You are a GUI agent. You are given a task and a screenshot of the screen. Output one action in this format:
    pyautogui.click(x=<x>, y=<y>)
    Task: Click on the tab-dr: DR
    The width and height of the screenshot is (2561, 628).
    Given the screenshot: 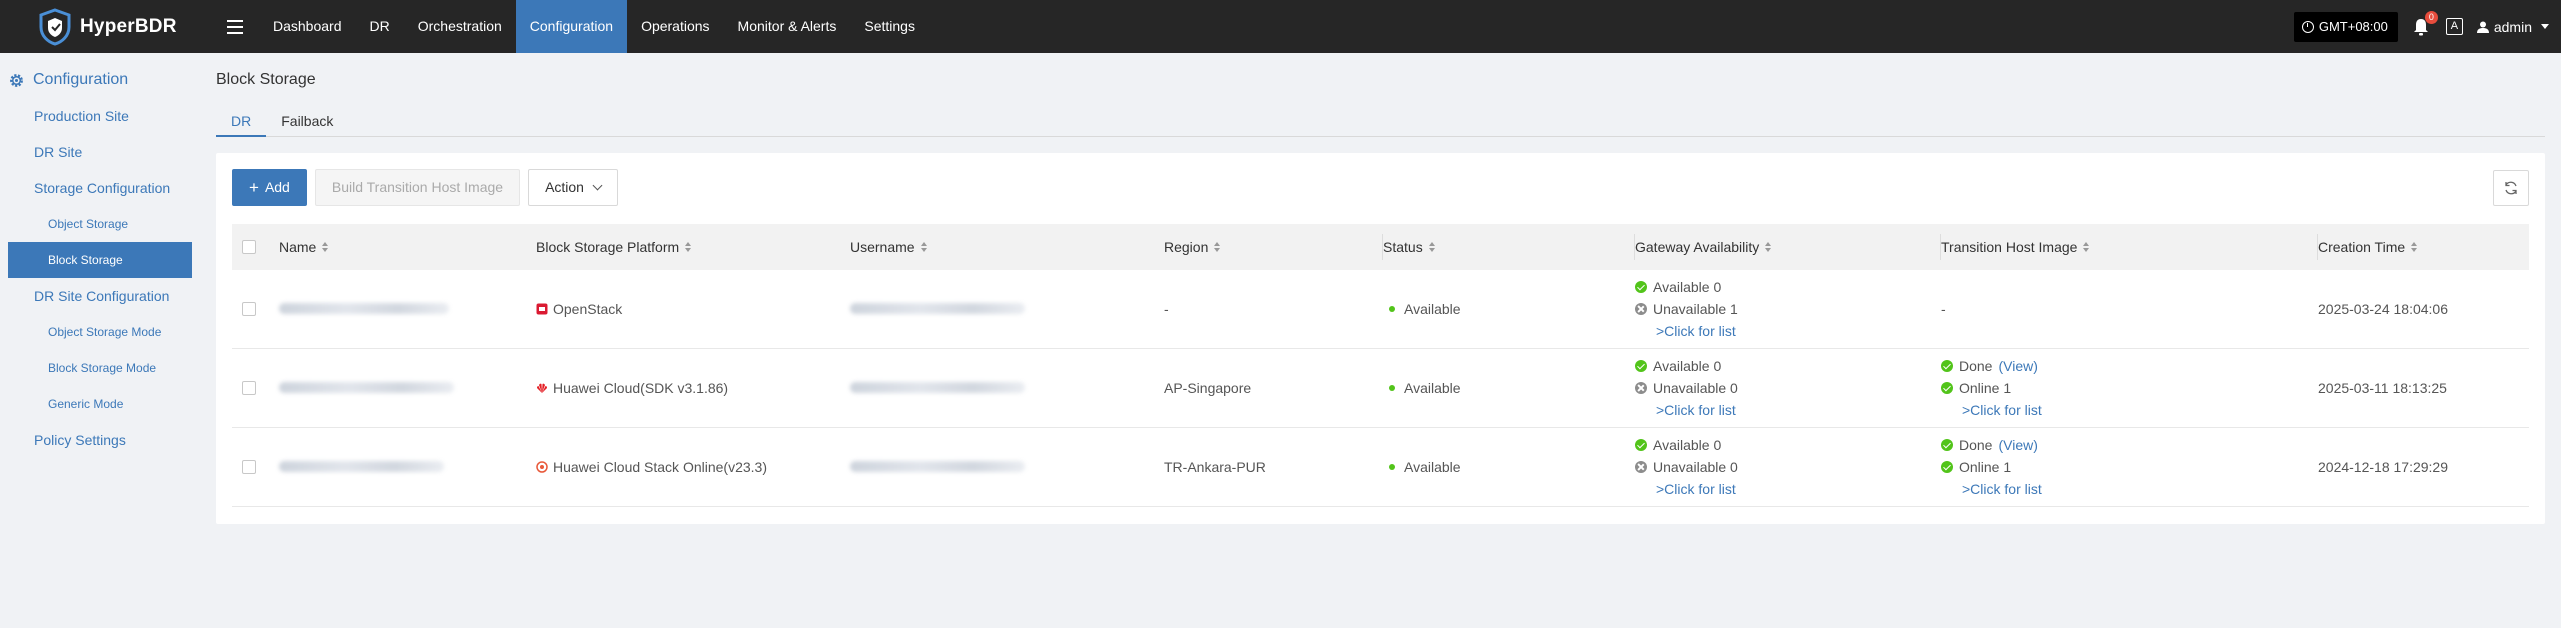 What is the action you would take?
    pyautogui.click(x=241, y=122)
    